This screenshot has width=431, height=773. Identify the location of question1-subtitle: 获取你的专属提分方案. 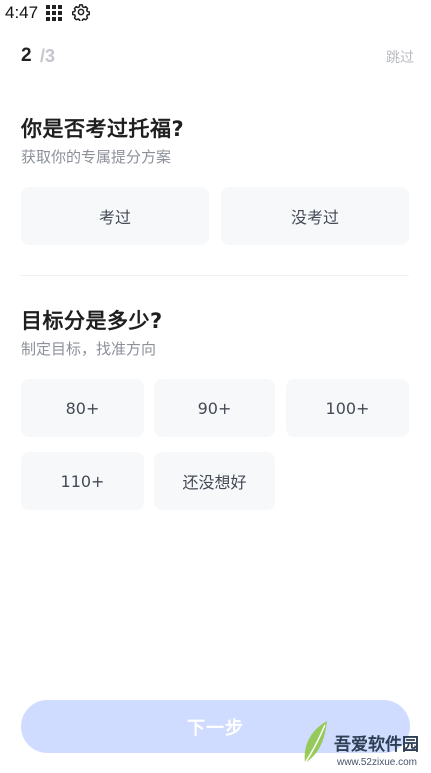
(96, 157).